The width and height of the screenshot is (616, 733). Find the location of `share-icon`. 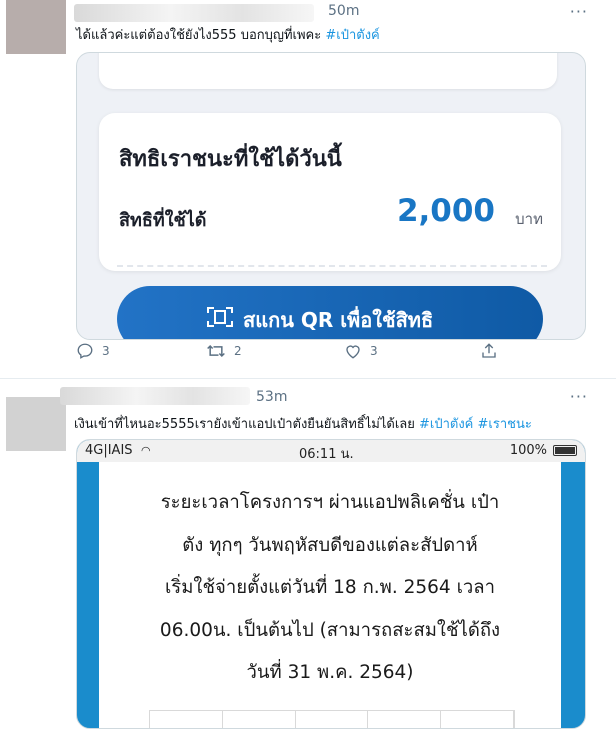

share-icon is located at coordinates (489, 350).